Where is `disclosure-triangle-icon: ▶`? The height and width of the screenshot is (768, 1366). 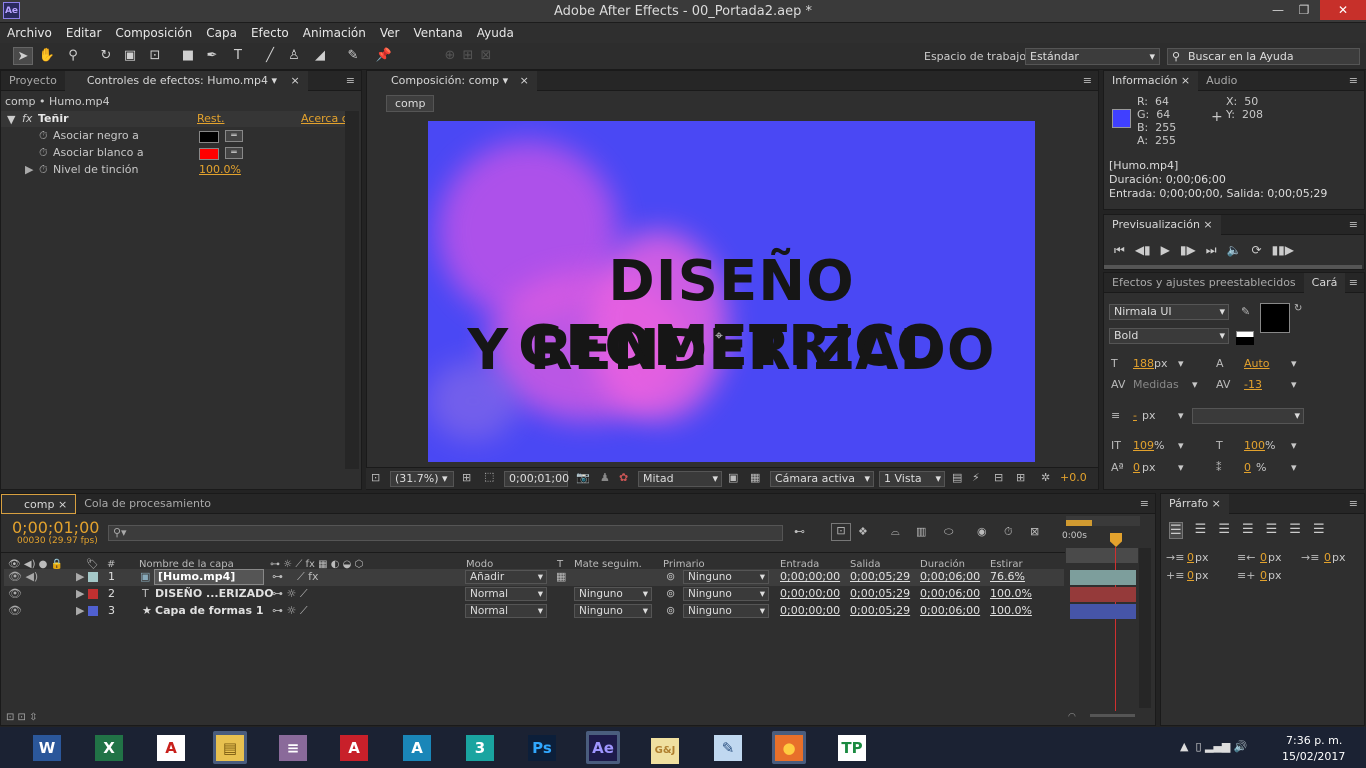 disclosure-triangle-icon: ▶ is located at coordinates (29, 169).